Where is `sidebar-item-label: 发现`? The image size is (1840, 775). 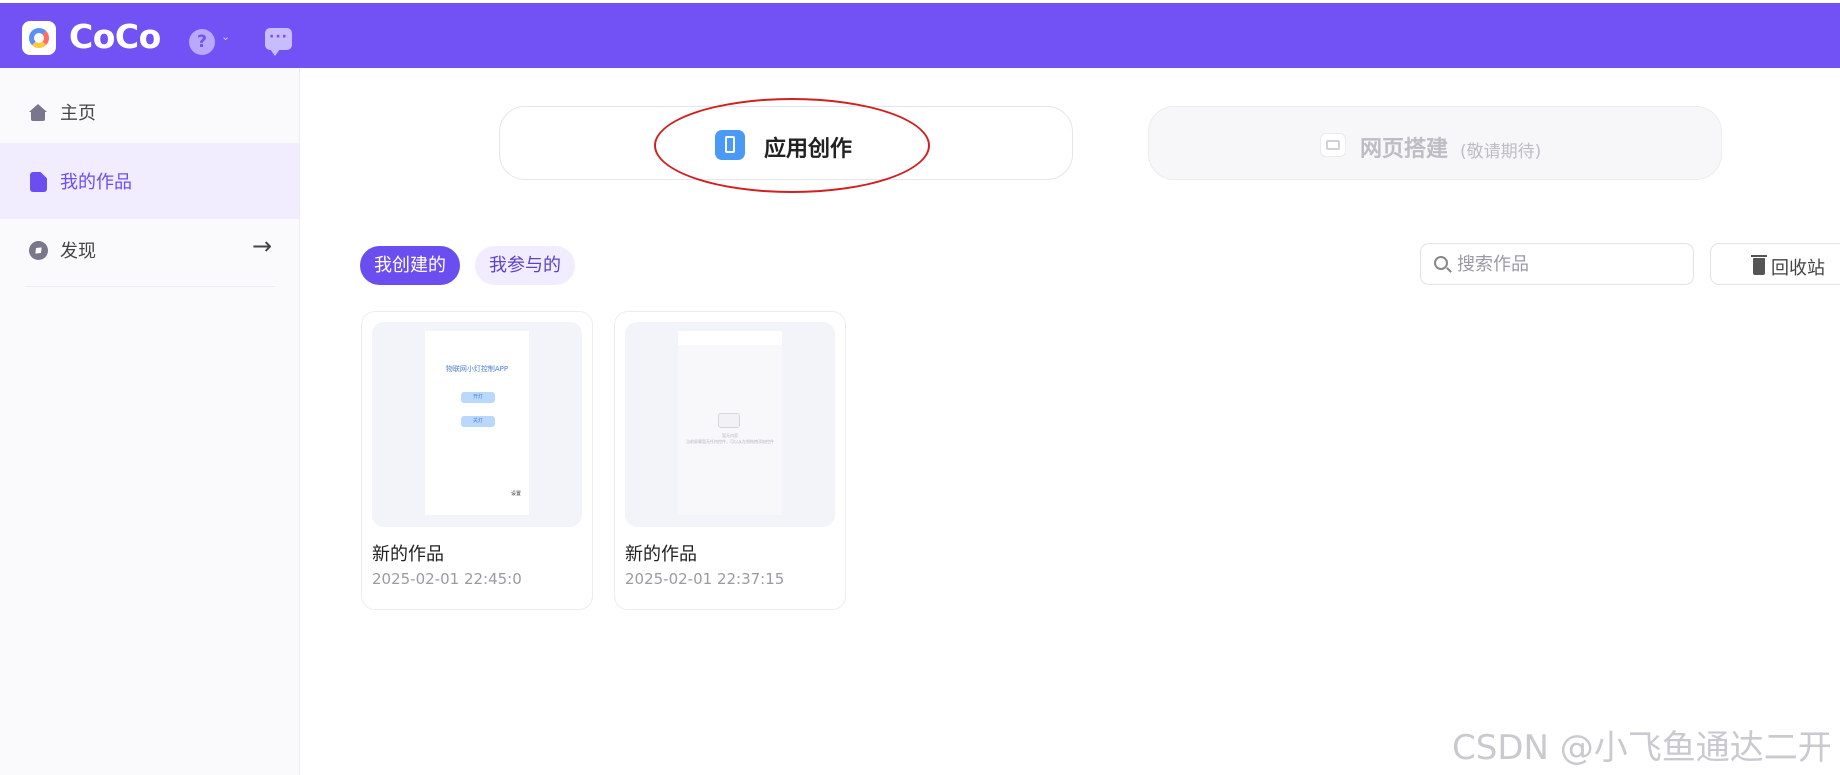 sidebar-item-label: 发现 is located at coordinates (78, 251).